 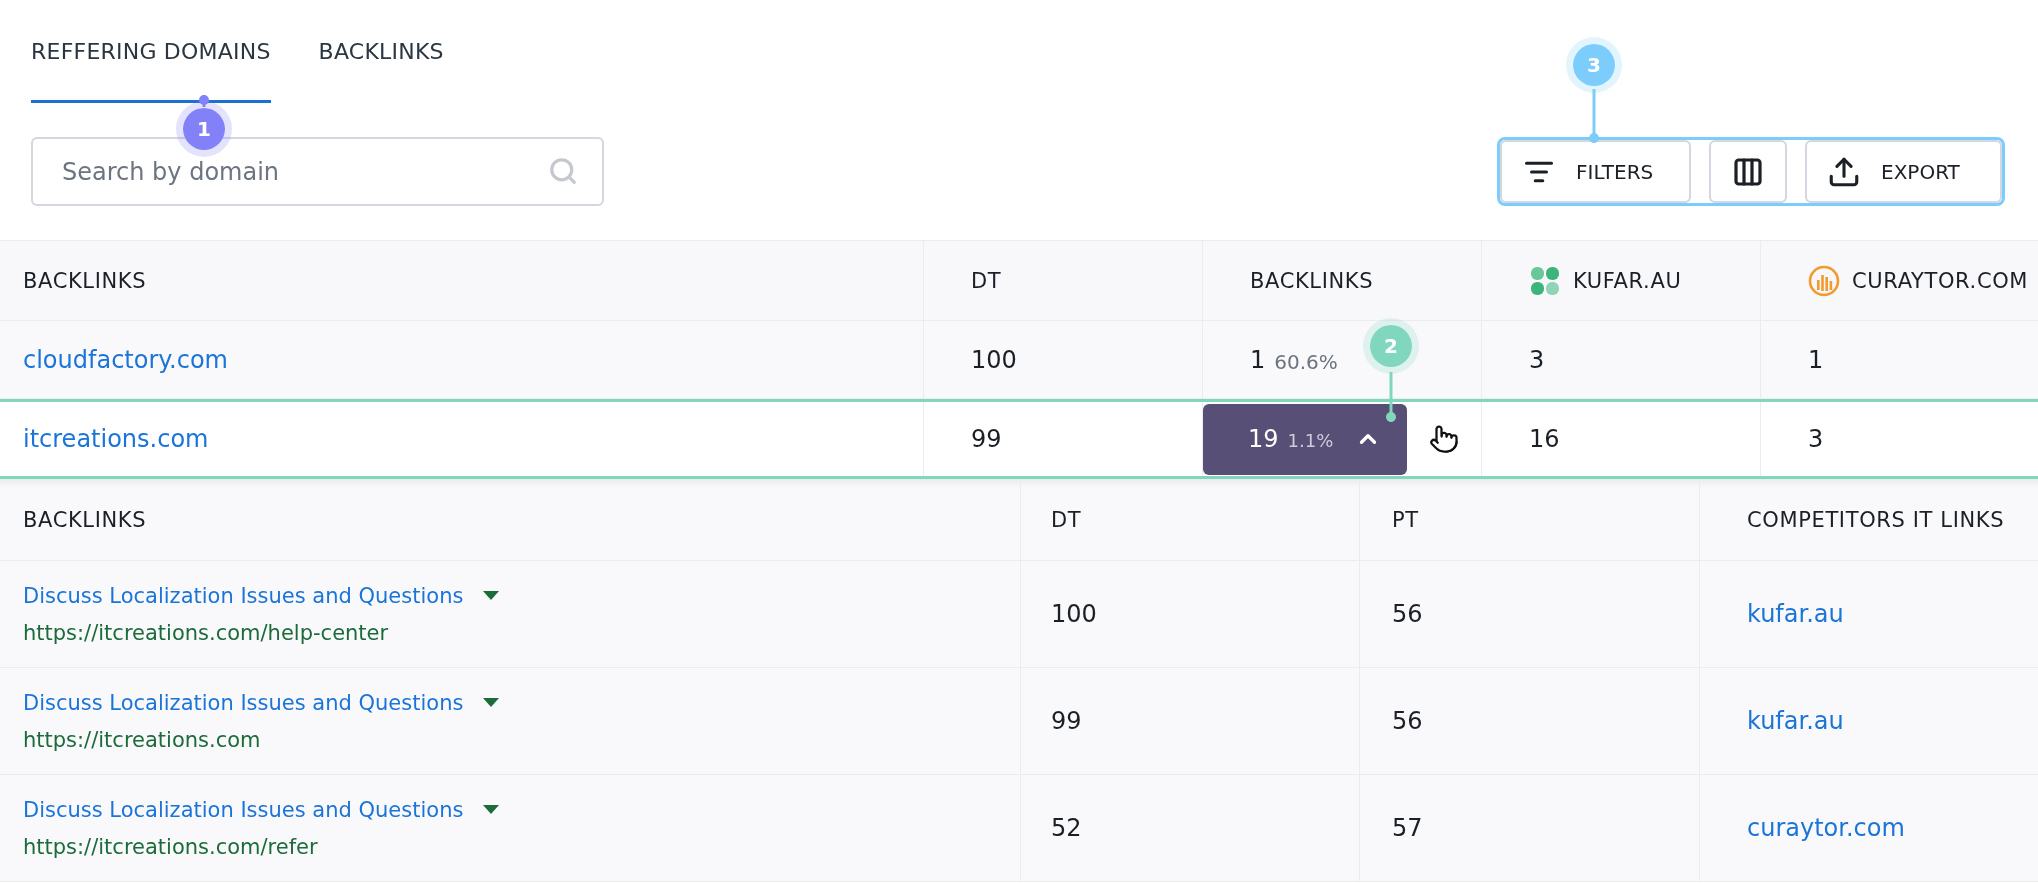 I want to click on column-header: PT, so click(x=1405, y=520).